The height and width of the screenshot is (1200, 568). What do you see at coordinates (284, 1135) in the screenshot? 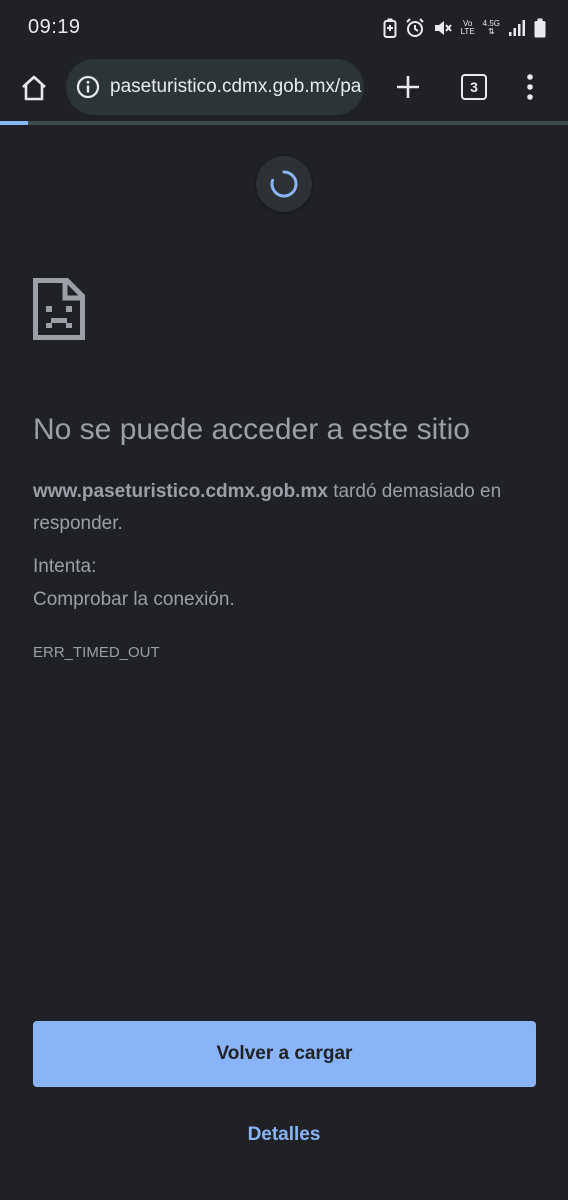
I see `details-button: Detalles` at bounding box center [284, 1135].